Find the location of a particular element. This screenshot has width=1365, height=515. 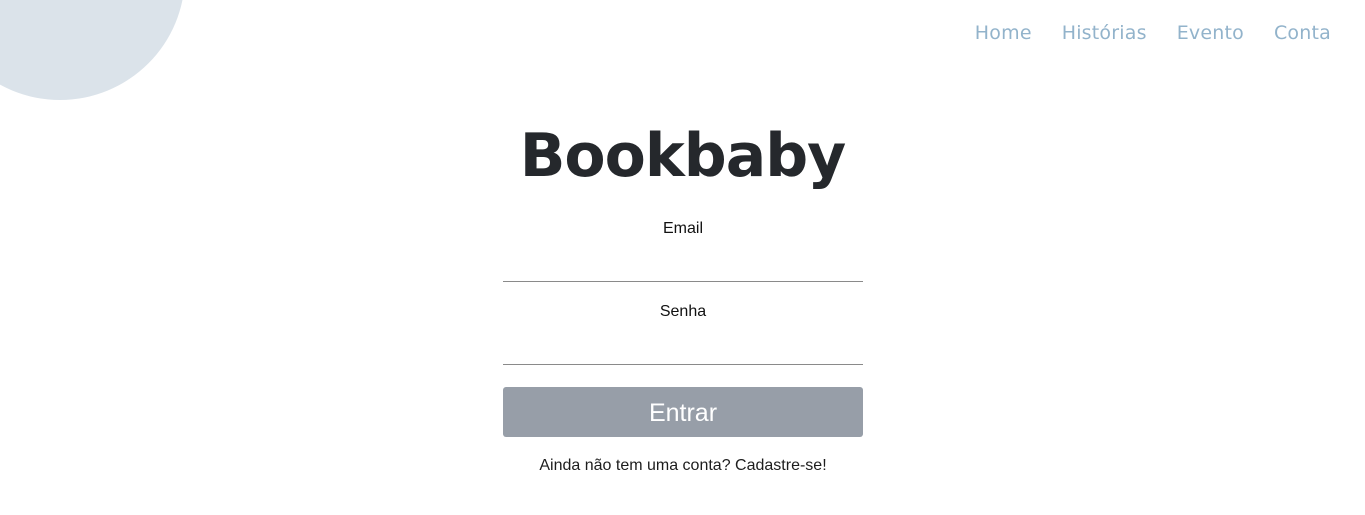

brand-logo-title: Bookbaby is located at coordinates (683, 156).